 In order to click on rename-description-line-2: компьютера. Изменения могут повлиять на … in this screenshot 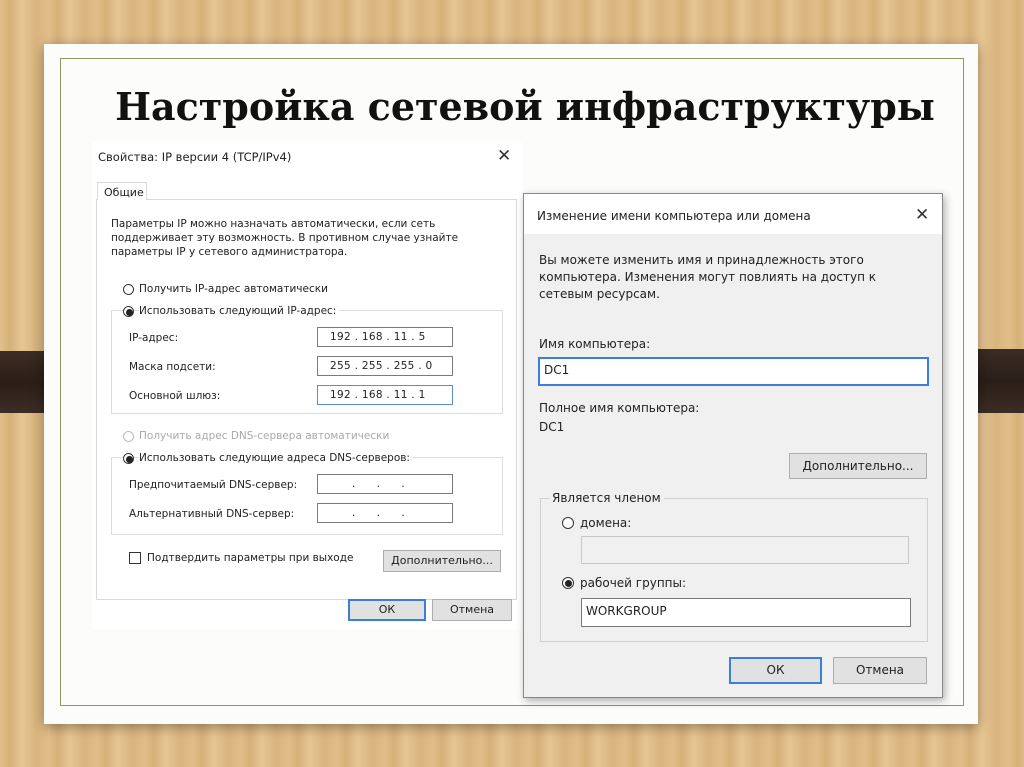, I will do `click(708, 277)`.